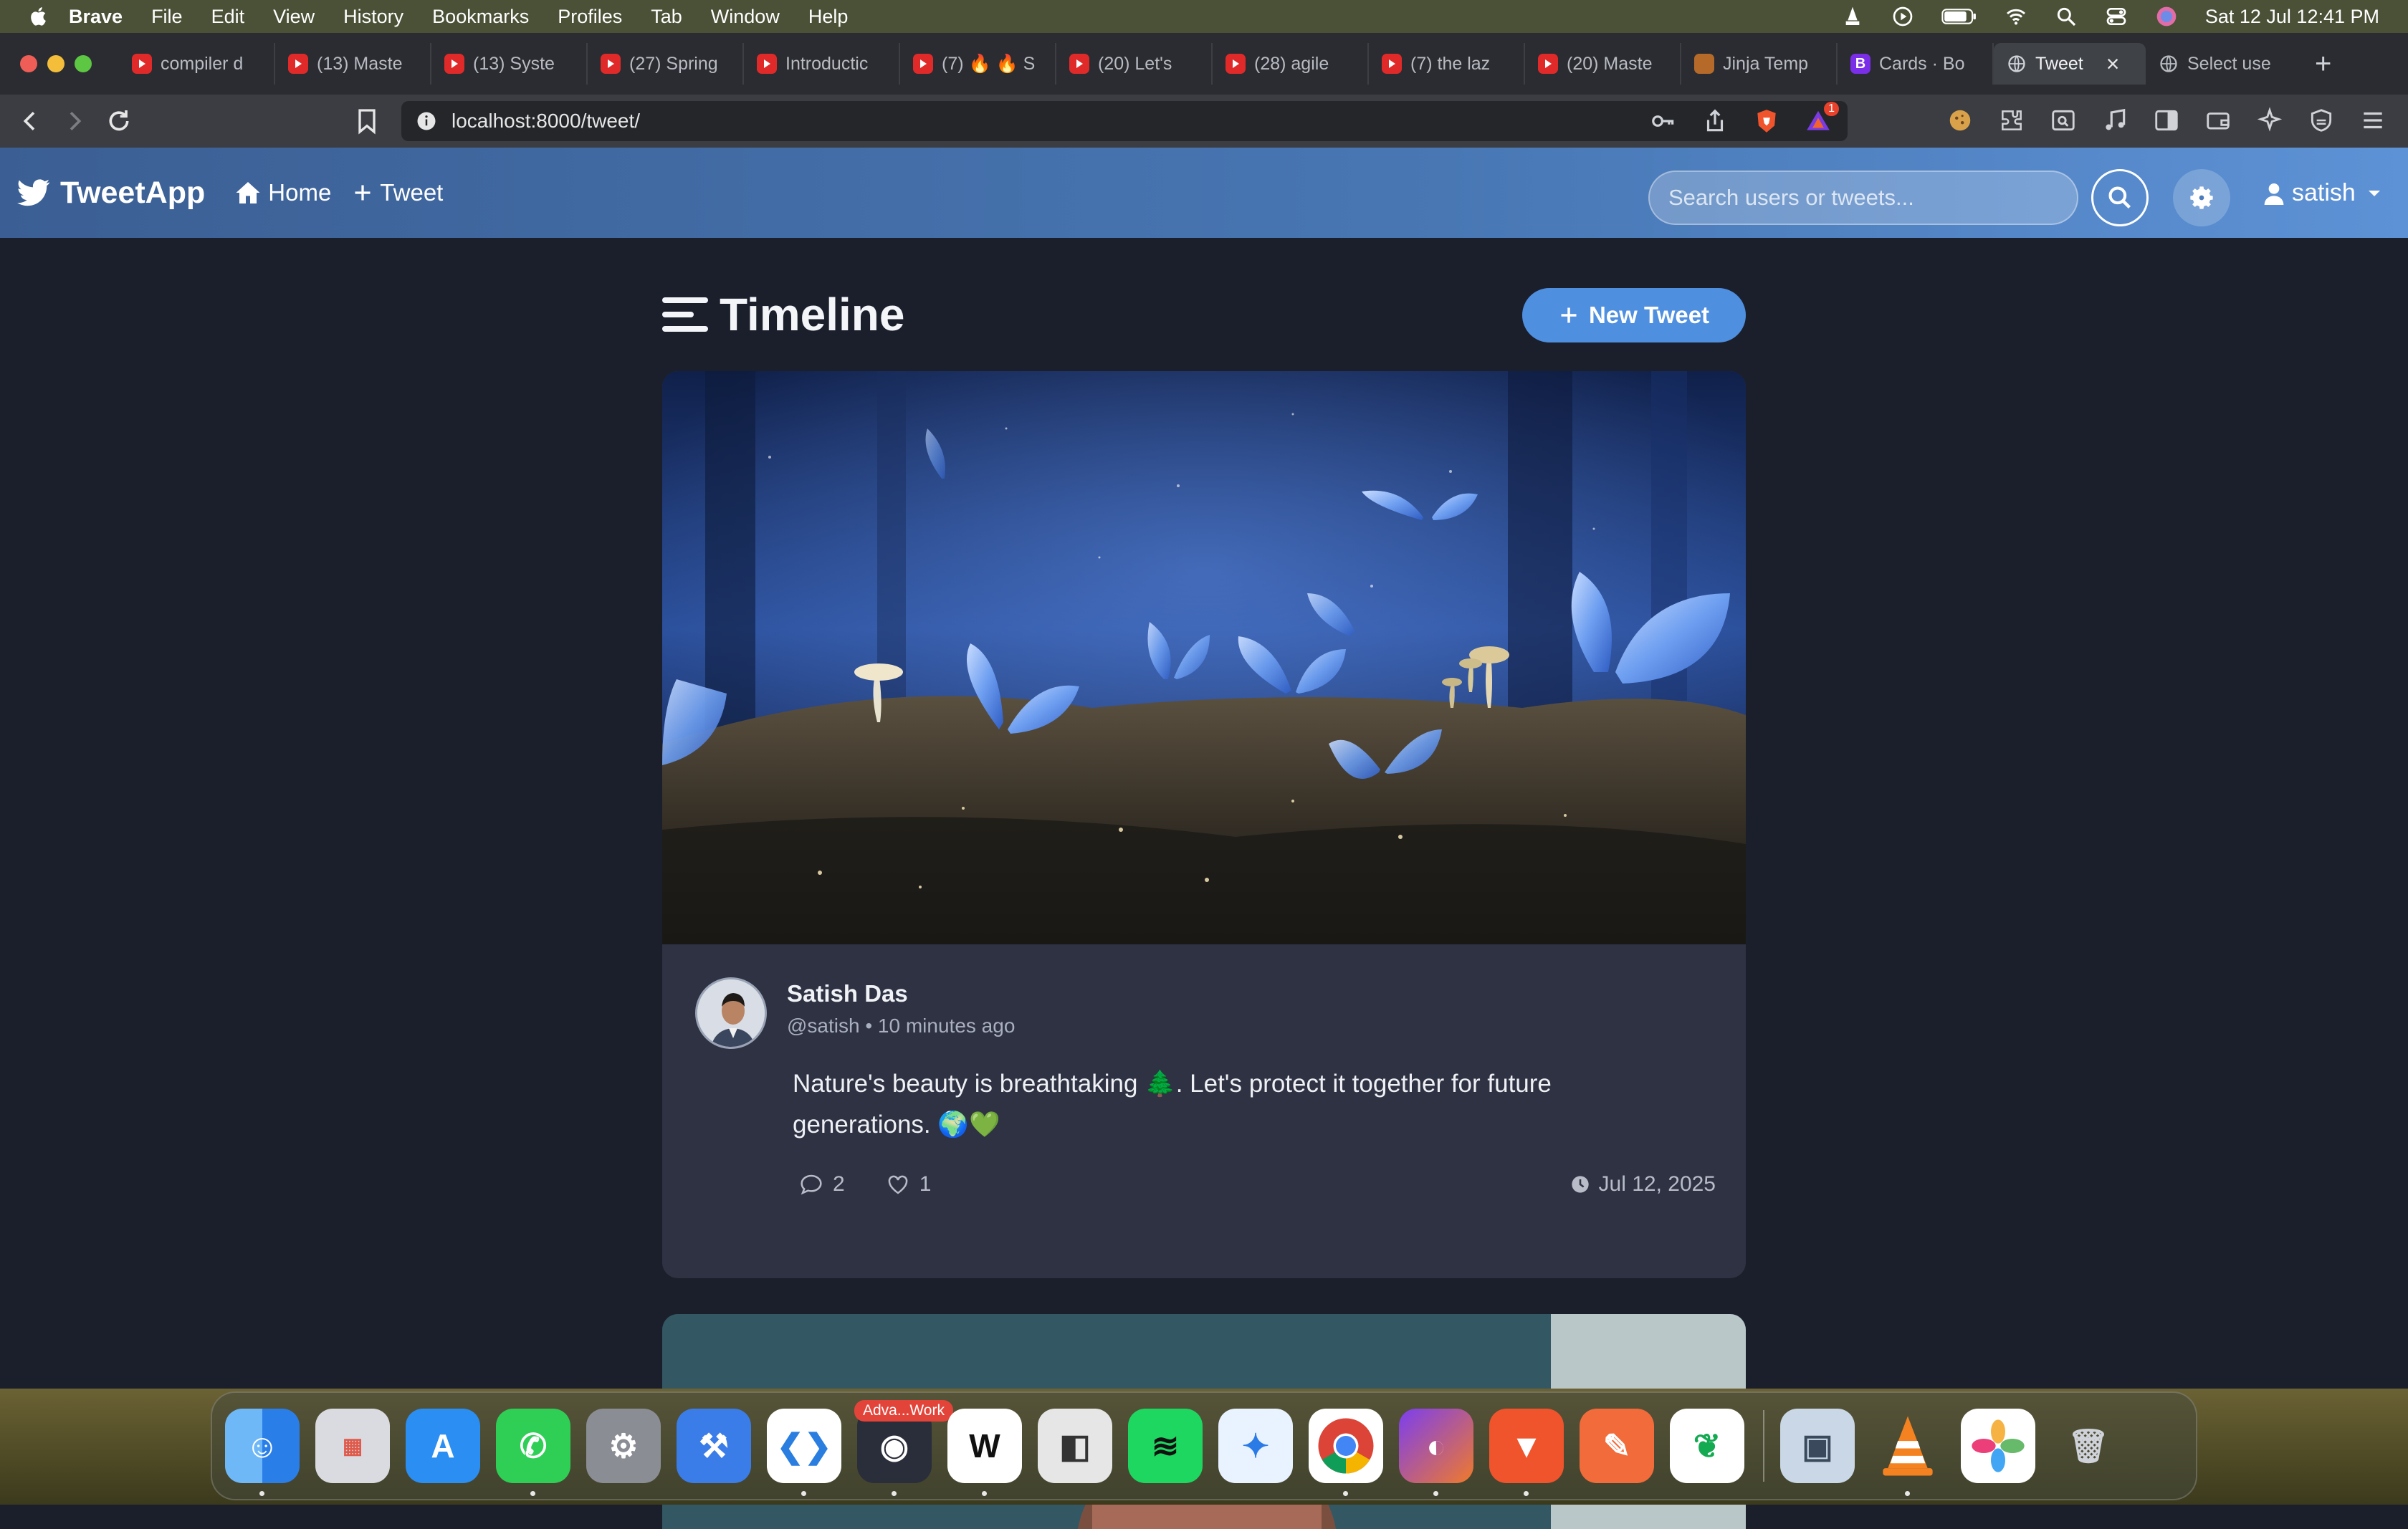 The width and height of the screenshot is (2408, 1529). I want to click on vpn-shield-icon, so click(2321, 121).